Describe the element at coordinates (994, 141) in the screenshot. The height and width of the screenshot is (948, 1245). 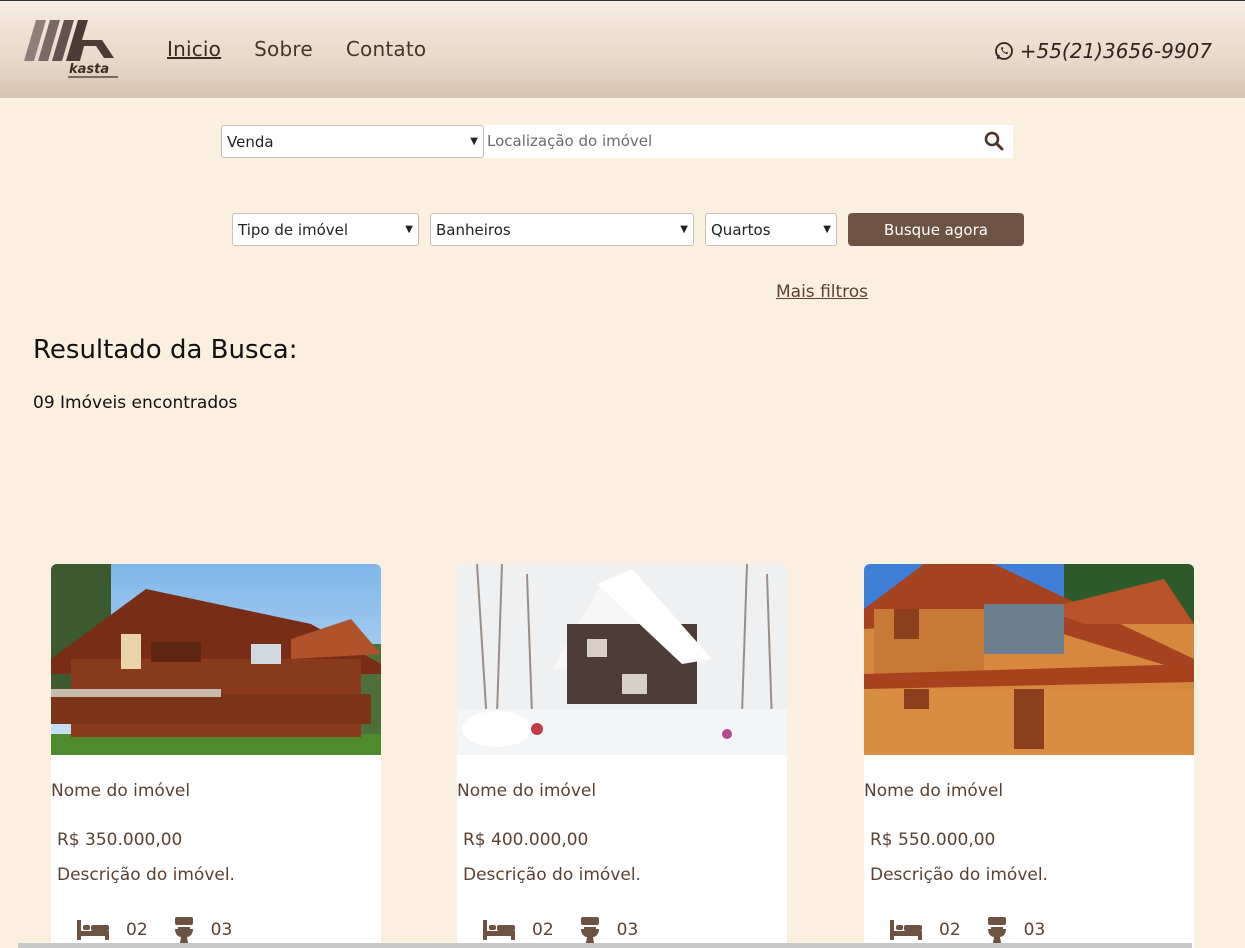
I see `search-icon` at that location.